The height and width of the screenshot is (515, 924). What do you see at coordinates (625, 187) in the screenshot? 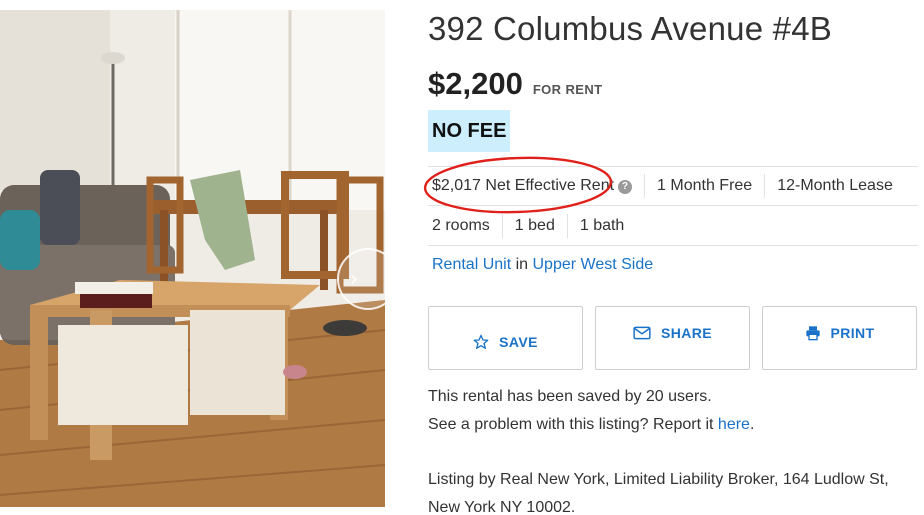
I see `question-circle-icon: ?` at bounding box center [625, 187].